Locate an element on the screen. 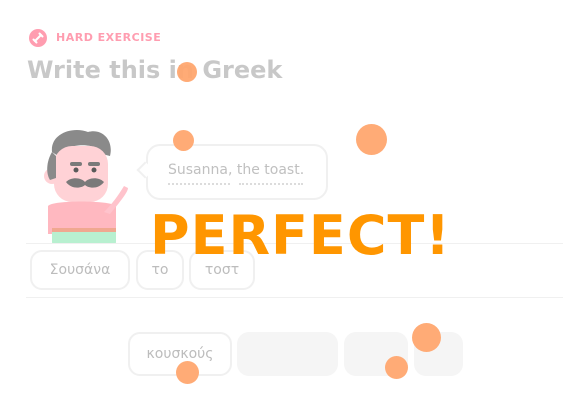  prompt-sentence: Susanna, the toast. is located at coordinates (236, 170).